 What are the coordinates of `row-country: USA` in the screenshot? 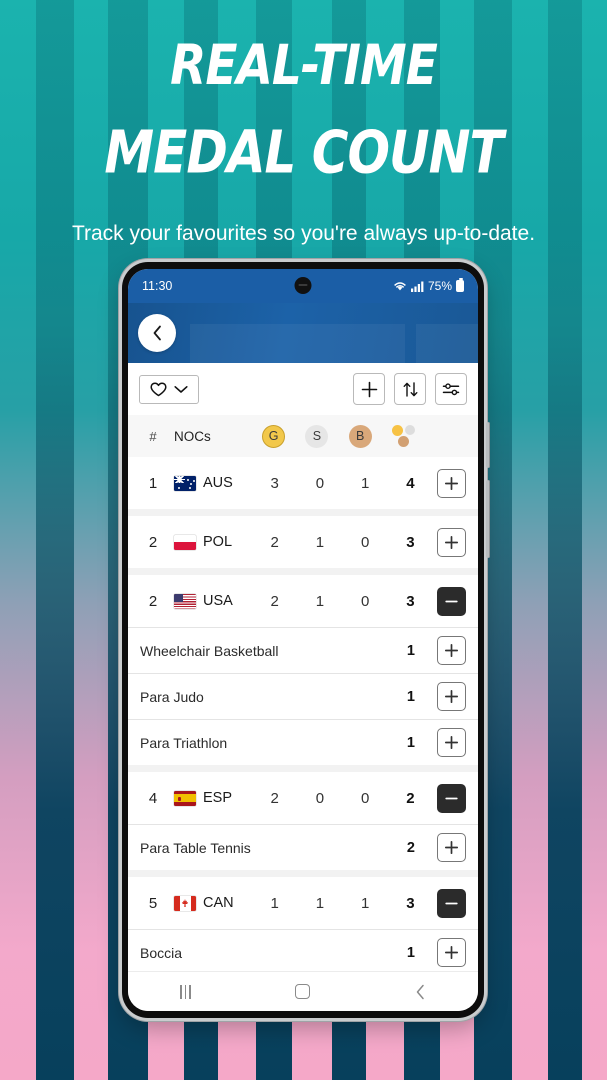 It's located at (209, 601).